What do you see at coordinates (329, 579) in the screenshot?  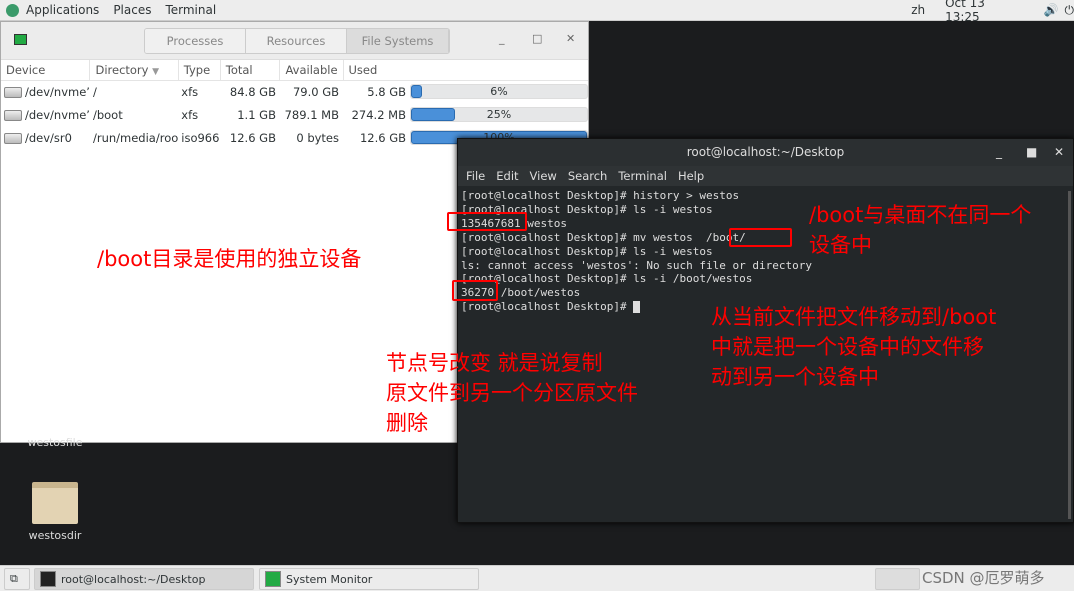 I see `taskbar-item-label: System Monitor` at bounding box center [329, 579].